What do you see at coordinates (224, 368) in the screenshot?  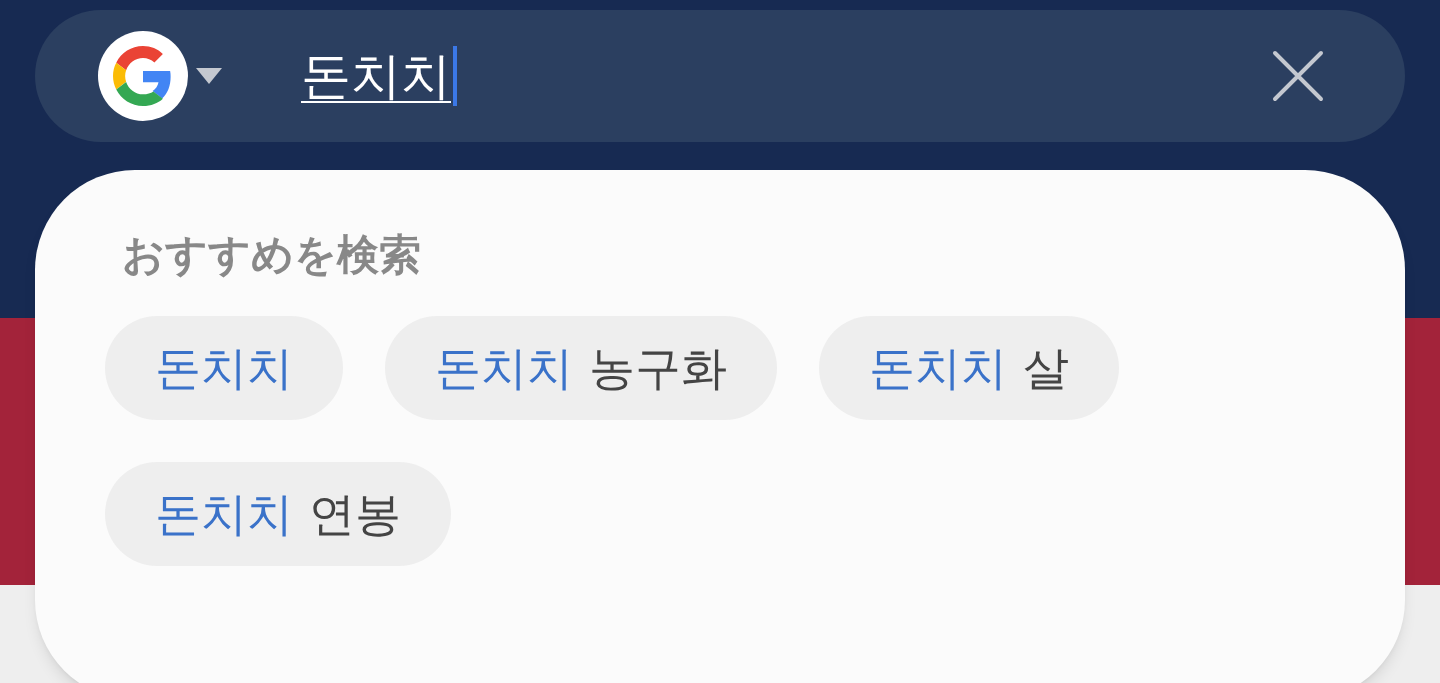 I see `suggestion-chip: 돈치치` at bounding box center [224, 368].